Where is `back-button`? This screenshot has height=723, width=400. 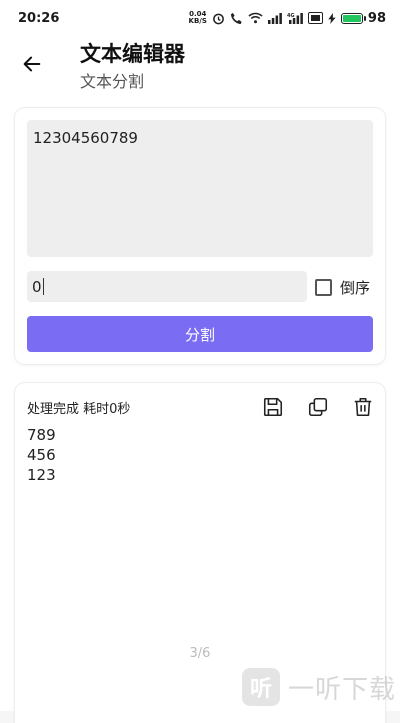
back-button is located at coordinates (32, 64).